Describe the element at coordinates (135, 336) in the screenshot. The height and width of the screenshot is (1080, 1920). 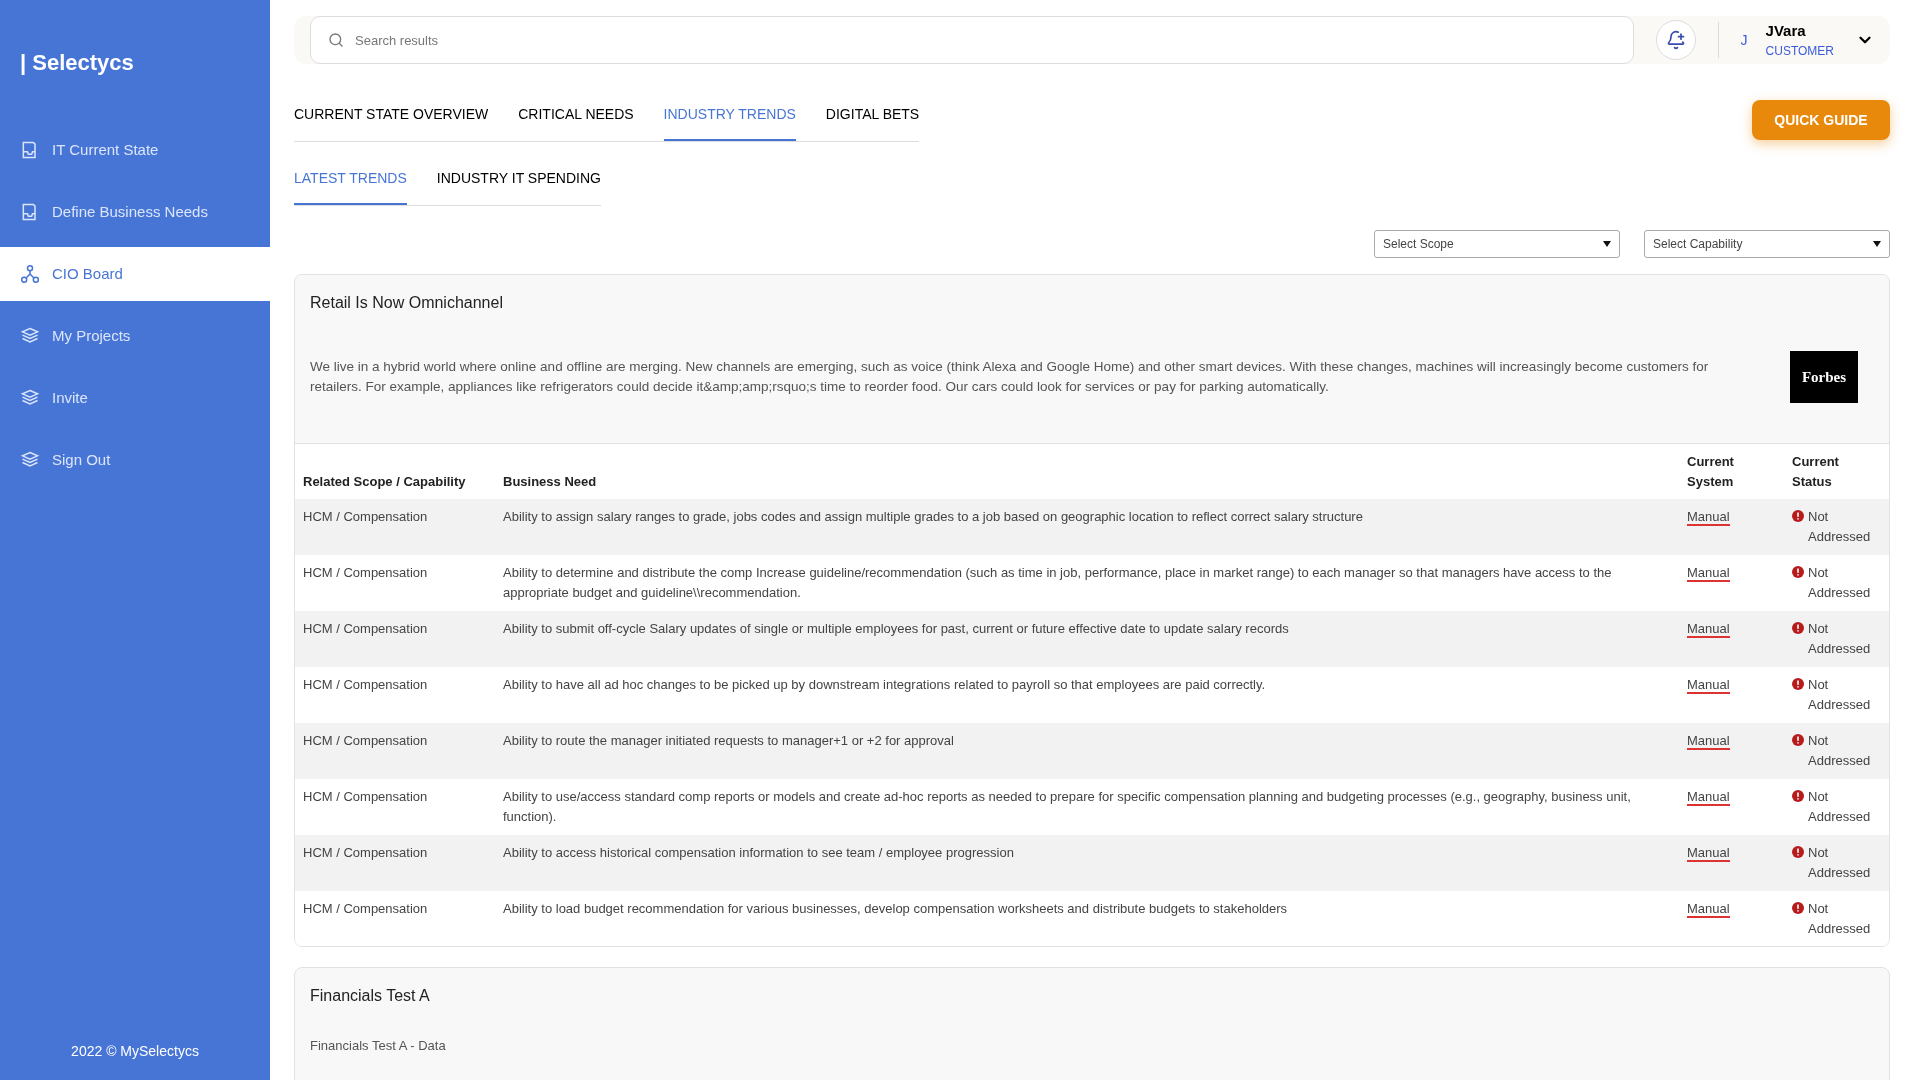
I see `sidebar-item: My Projects` at that location.